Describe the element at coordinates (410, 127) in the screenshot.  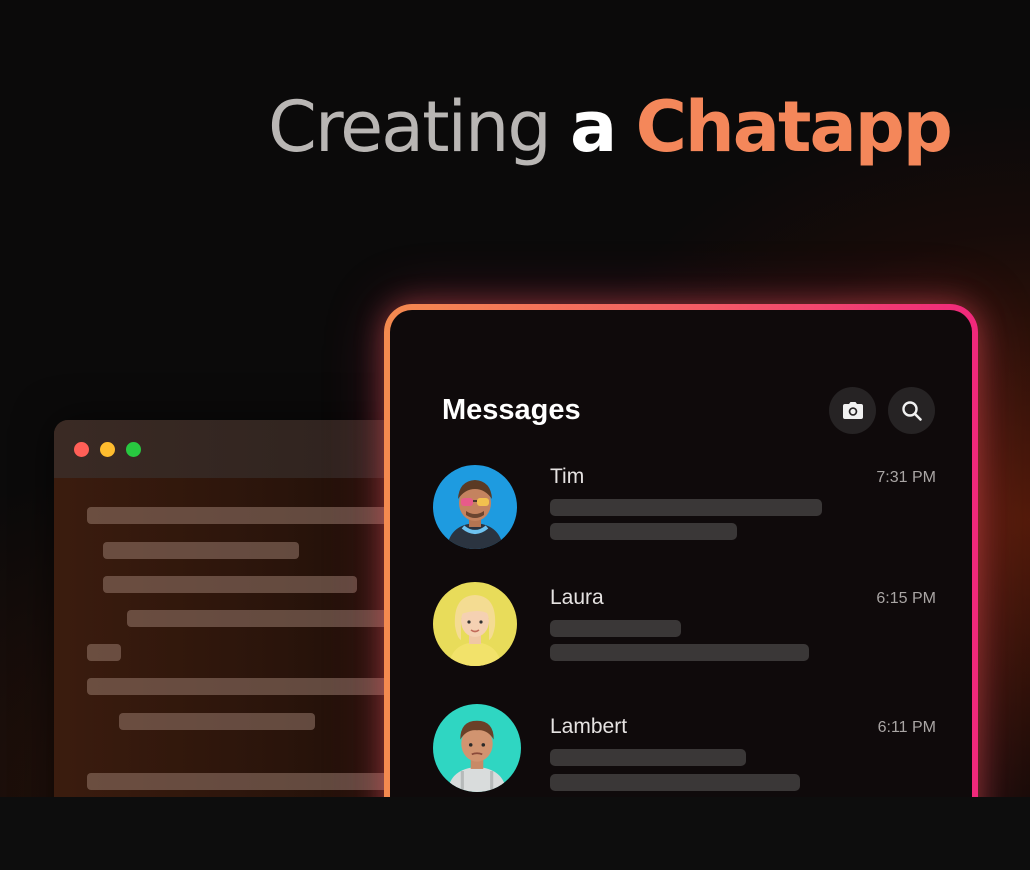
I see `headline-word-creating: Creating` at that location.